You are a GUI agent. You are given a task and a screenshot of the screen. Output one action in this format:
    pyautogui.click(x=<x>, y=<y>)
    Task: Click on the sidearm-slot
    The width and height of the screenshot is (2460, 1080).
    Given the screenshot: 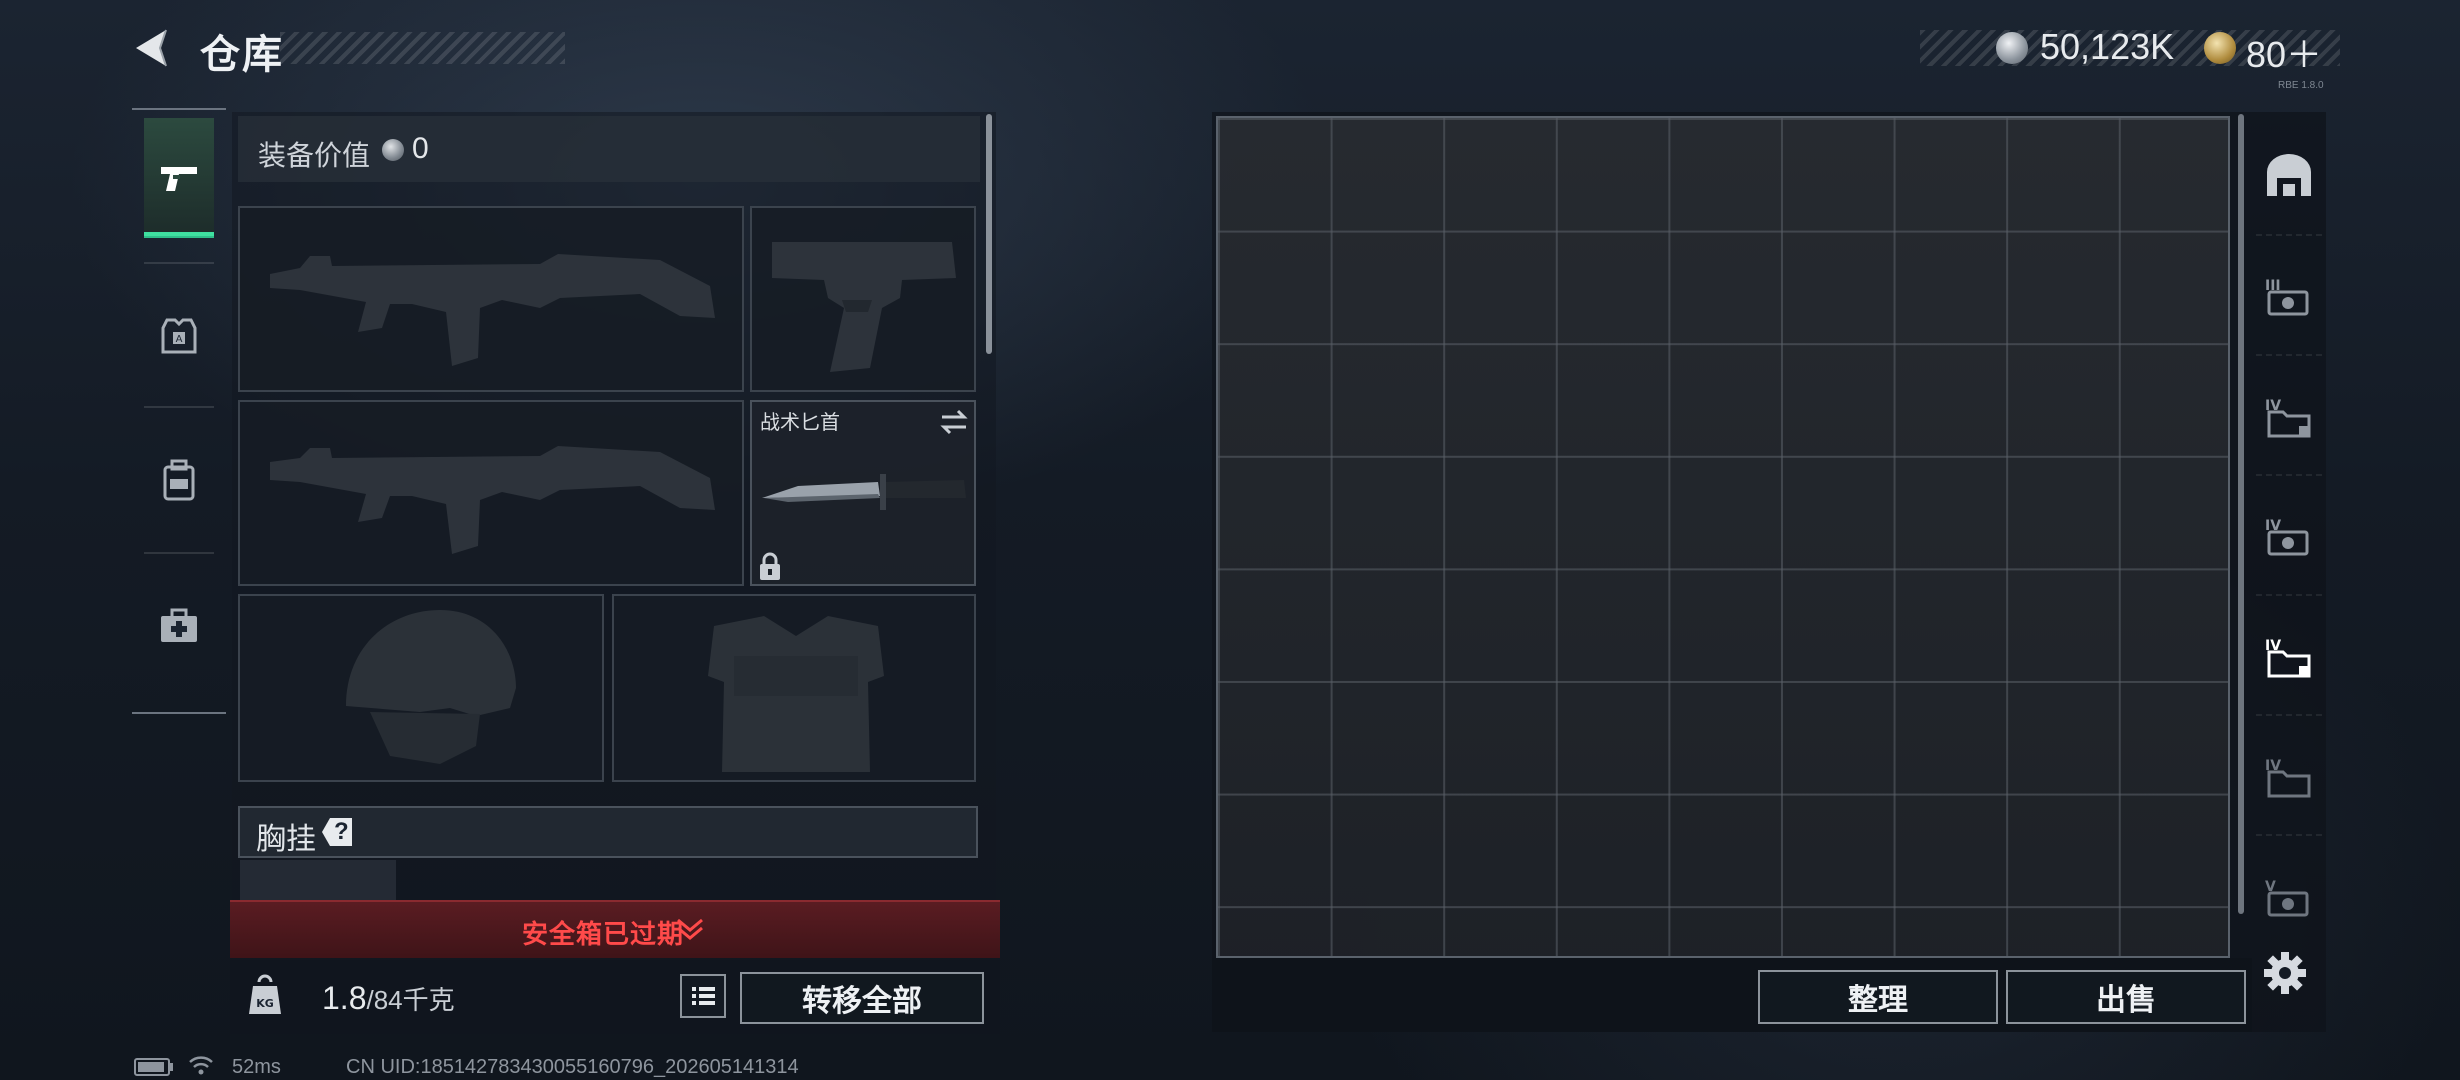 What is the action you would take?
    pyautogui.click(x=863, y=299)
    